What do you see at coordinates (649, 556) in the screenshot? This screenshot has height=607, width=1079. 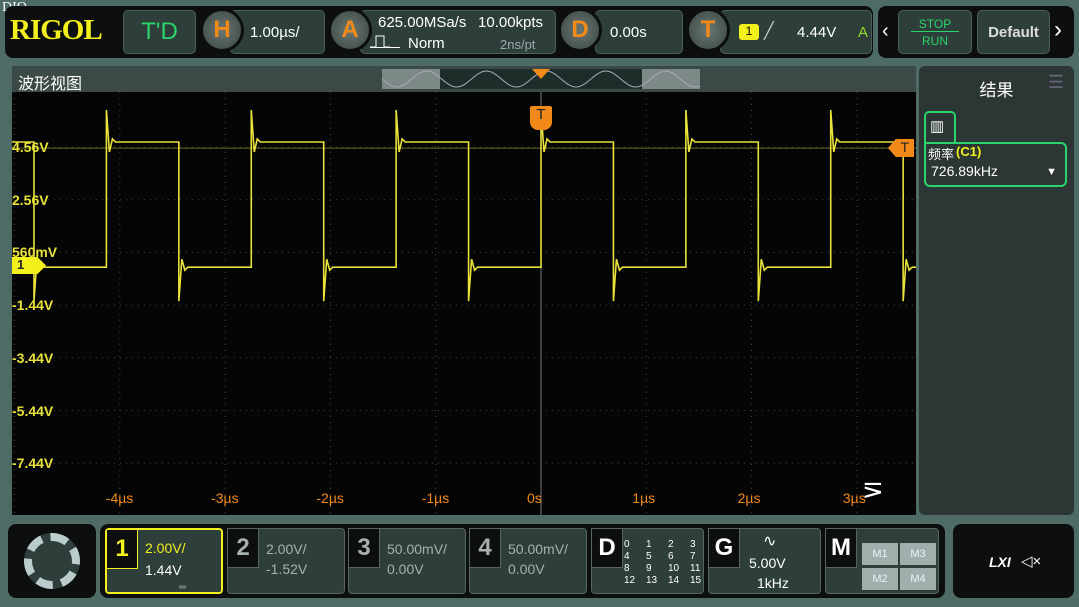 I see `digital-bit: 5` at bounding box center [649, 556].